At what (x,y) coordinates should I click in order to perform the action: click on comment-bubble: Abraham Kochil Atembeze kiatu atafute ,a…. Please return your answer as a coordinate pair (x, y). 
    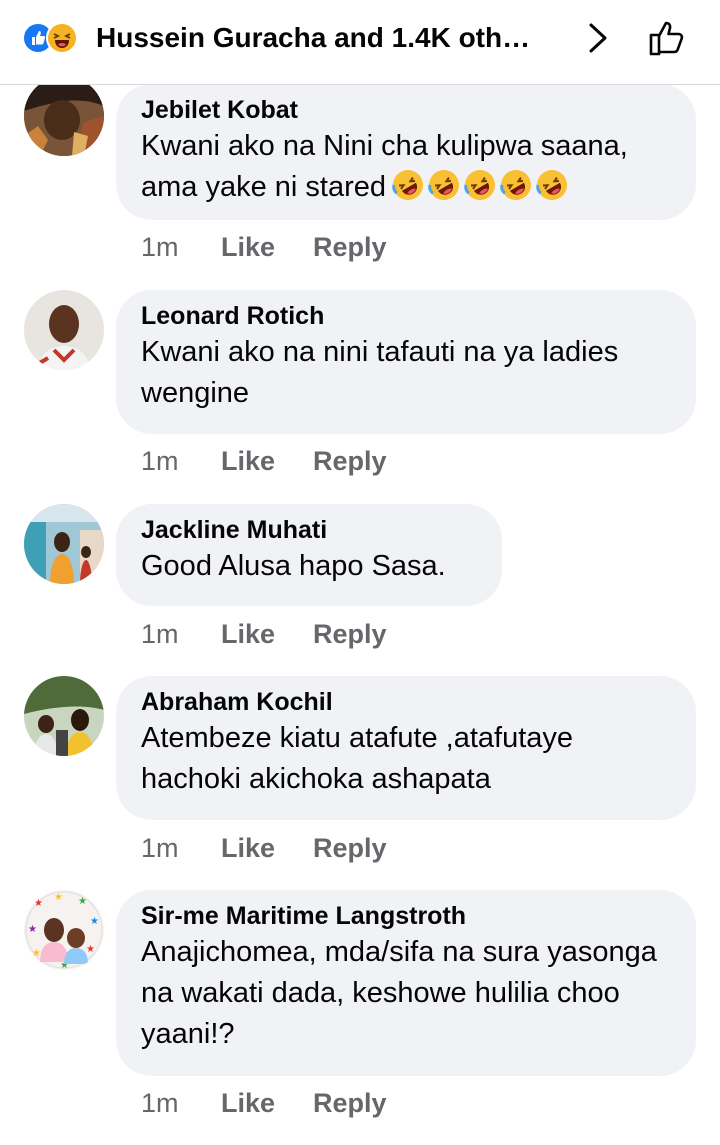
    Looking at the image, I should click on (406, 748).